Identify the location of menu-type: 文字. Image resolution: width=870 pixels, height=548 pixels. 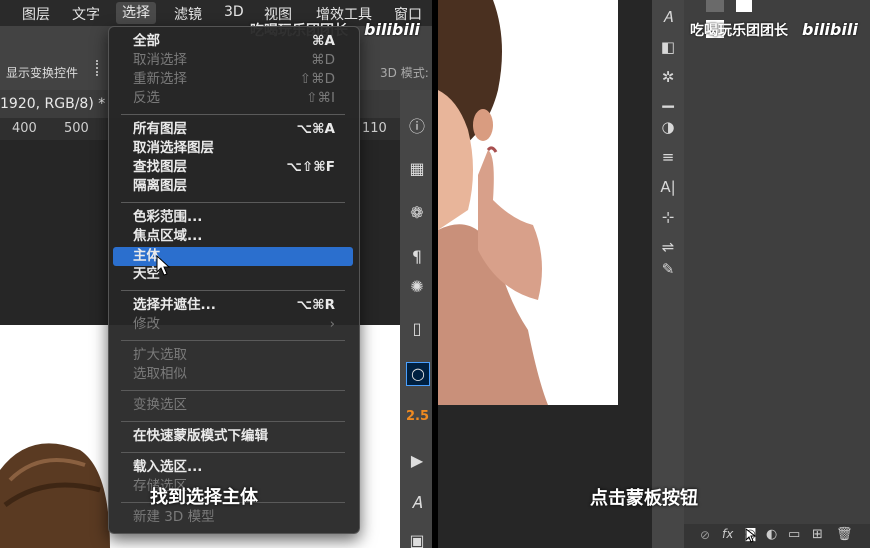
(86, 14).